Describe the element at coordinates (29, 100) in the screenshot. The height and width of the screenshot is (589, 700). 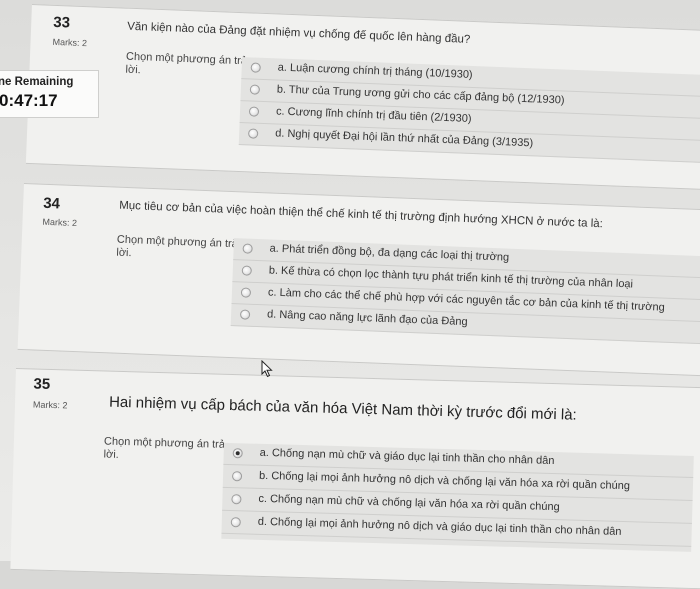
I see `time-remaining-value: 0:47:17` at that location.